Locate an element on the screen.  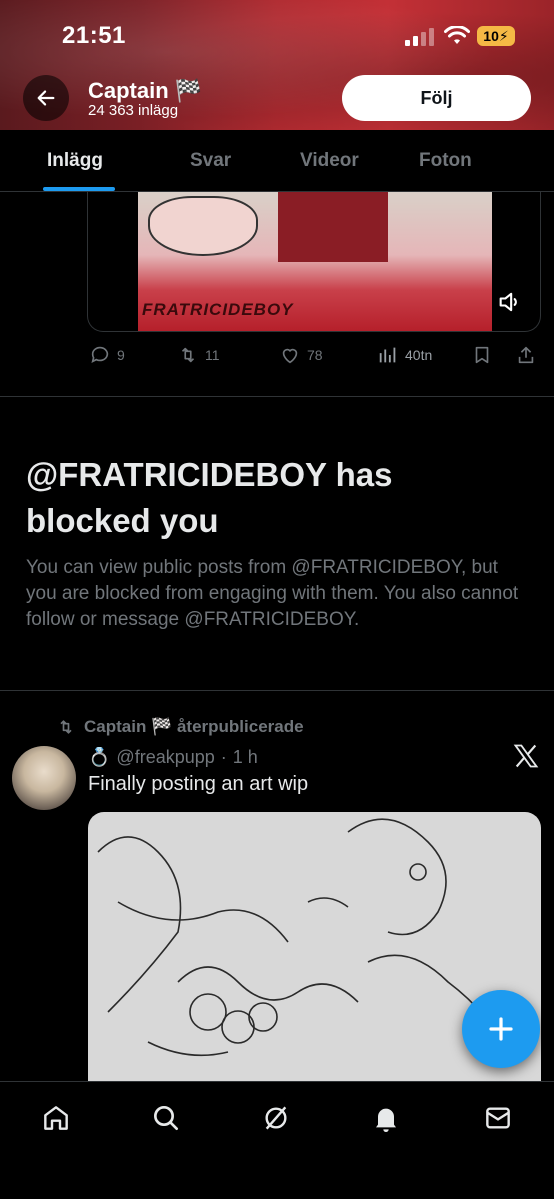
post-media: FRATRICIDEBOY is located at coordinates (314, 262).